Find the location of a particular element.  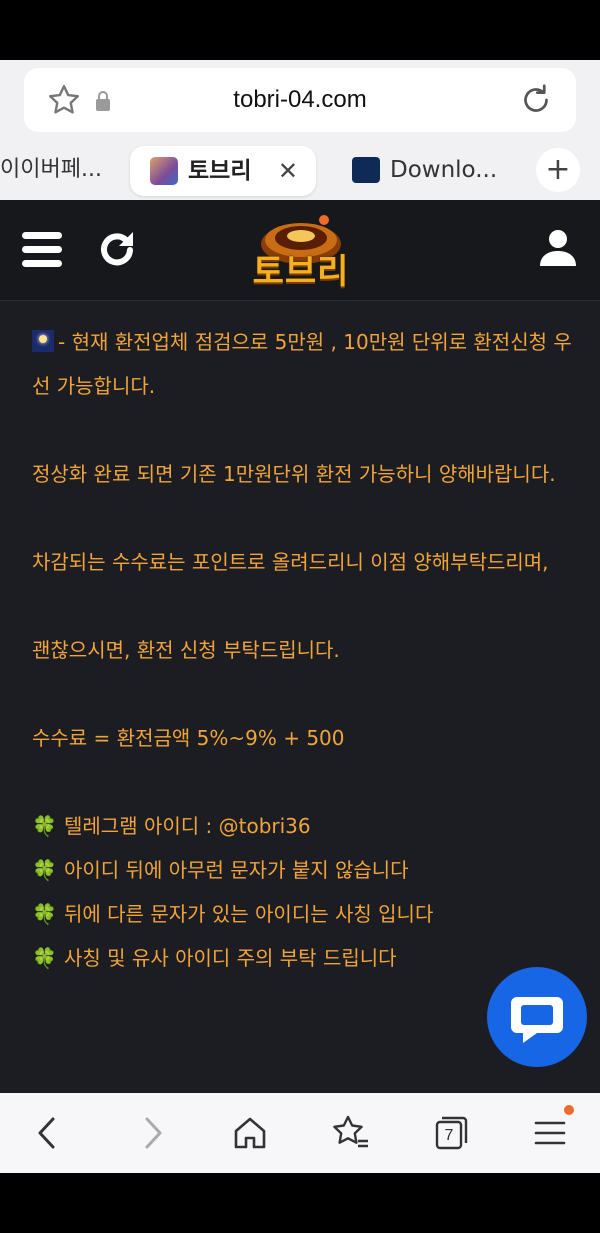

menu-icon is located at coordinates (42, 250).